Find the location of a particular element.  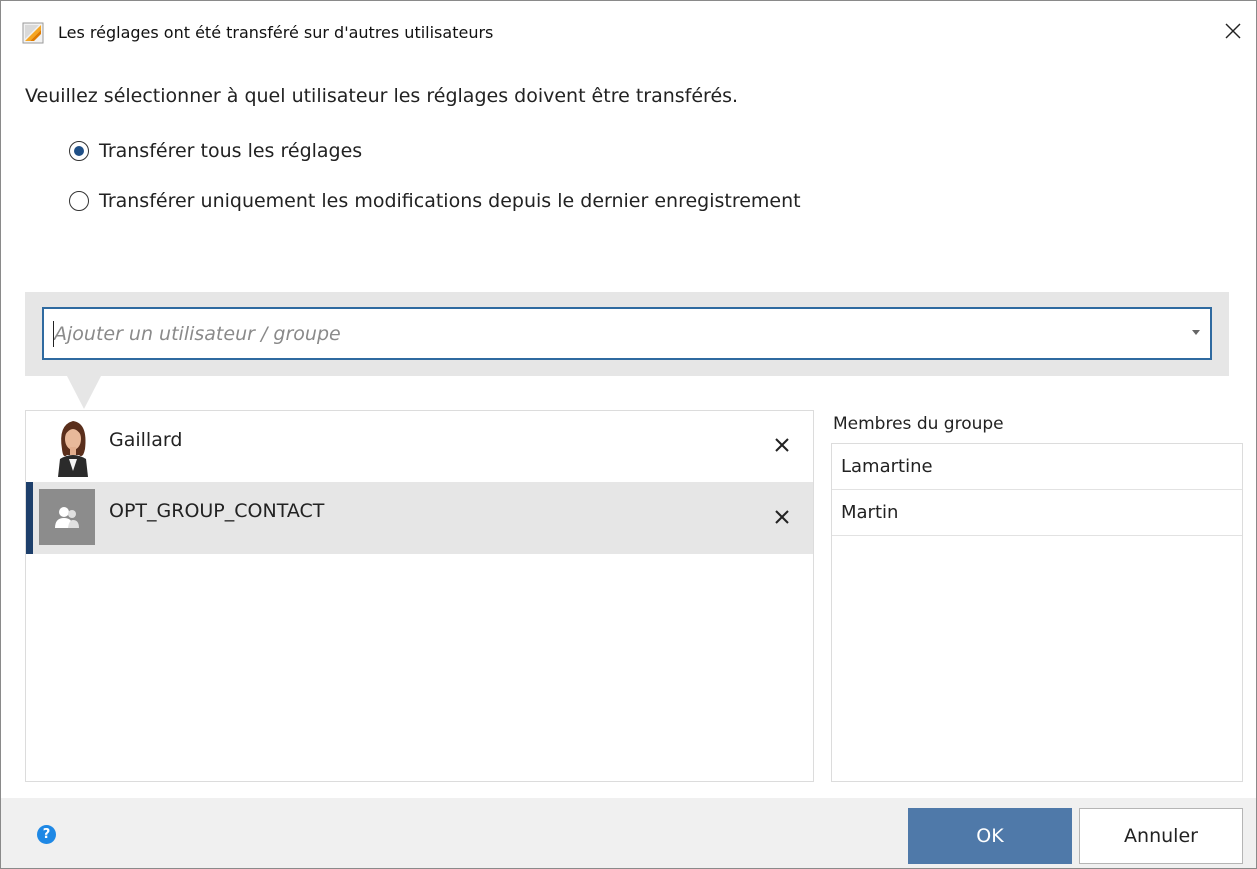

remove-group-button is located at coordinates (782, 518).